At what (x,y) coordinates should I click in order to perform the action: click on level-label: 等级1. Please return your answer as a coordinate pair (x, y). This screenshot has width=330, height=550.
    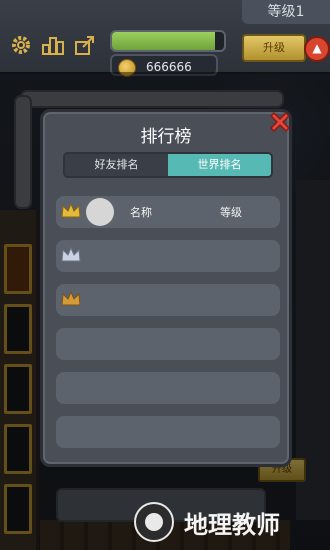
    Looking at the image, I should click on (286, 12).